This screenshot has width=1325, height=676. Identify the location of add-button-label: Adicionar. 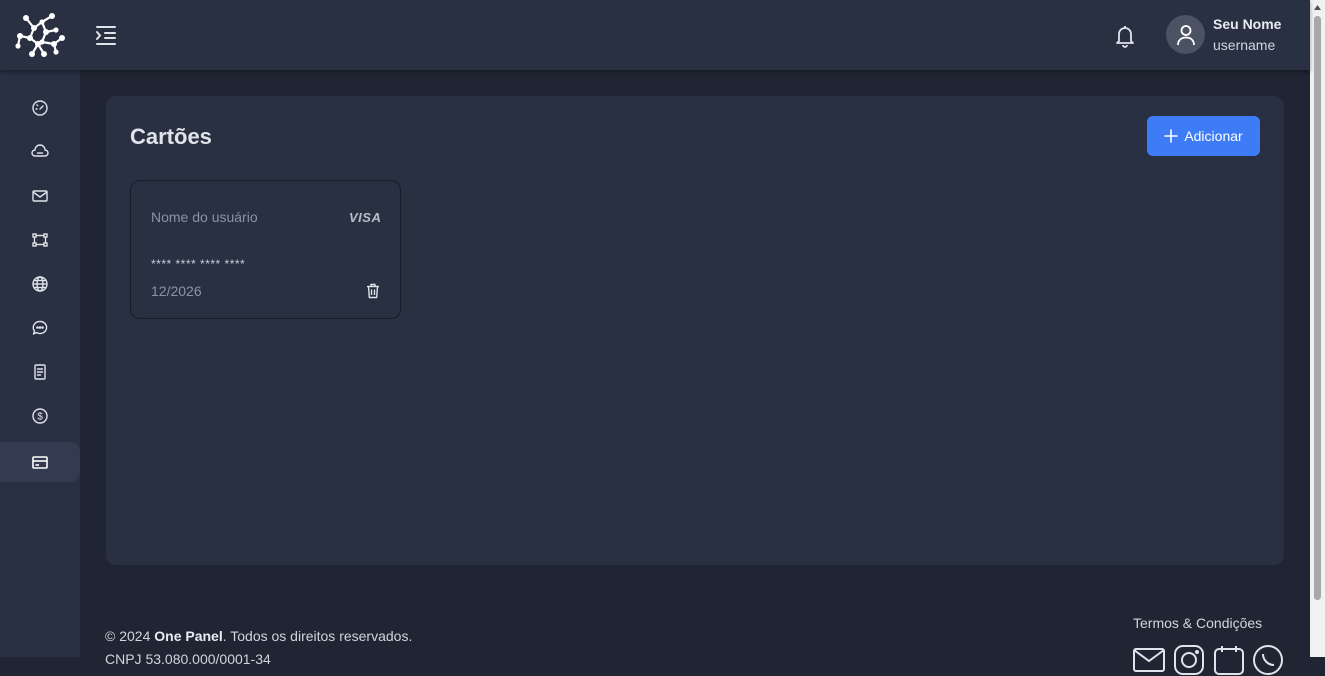
(1213, 136).